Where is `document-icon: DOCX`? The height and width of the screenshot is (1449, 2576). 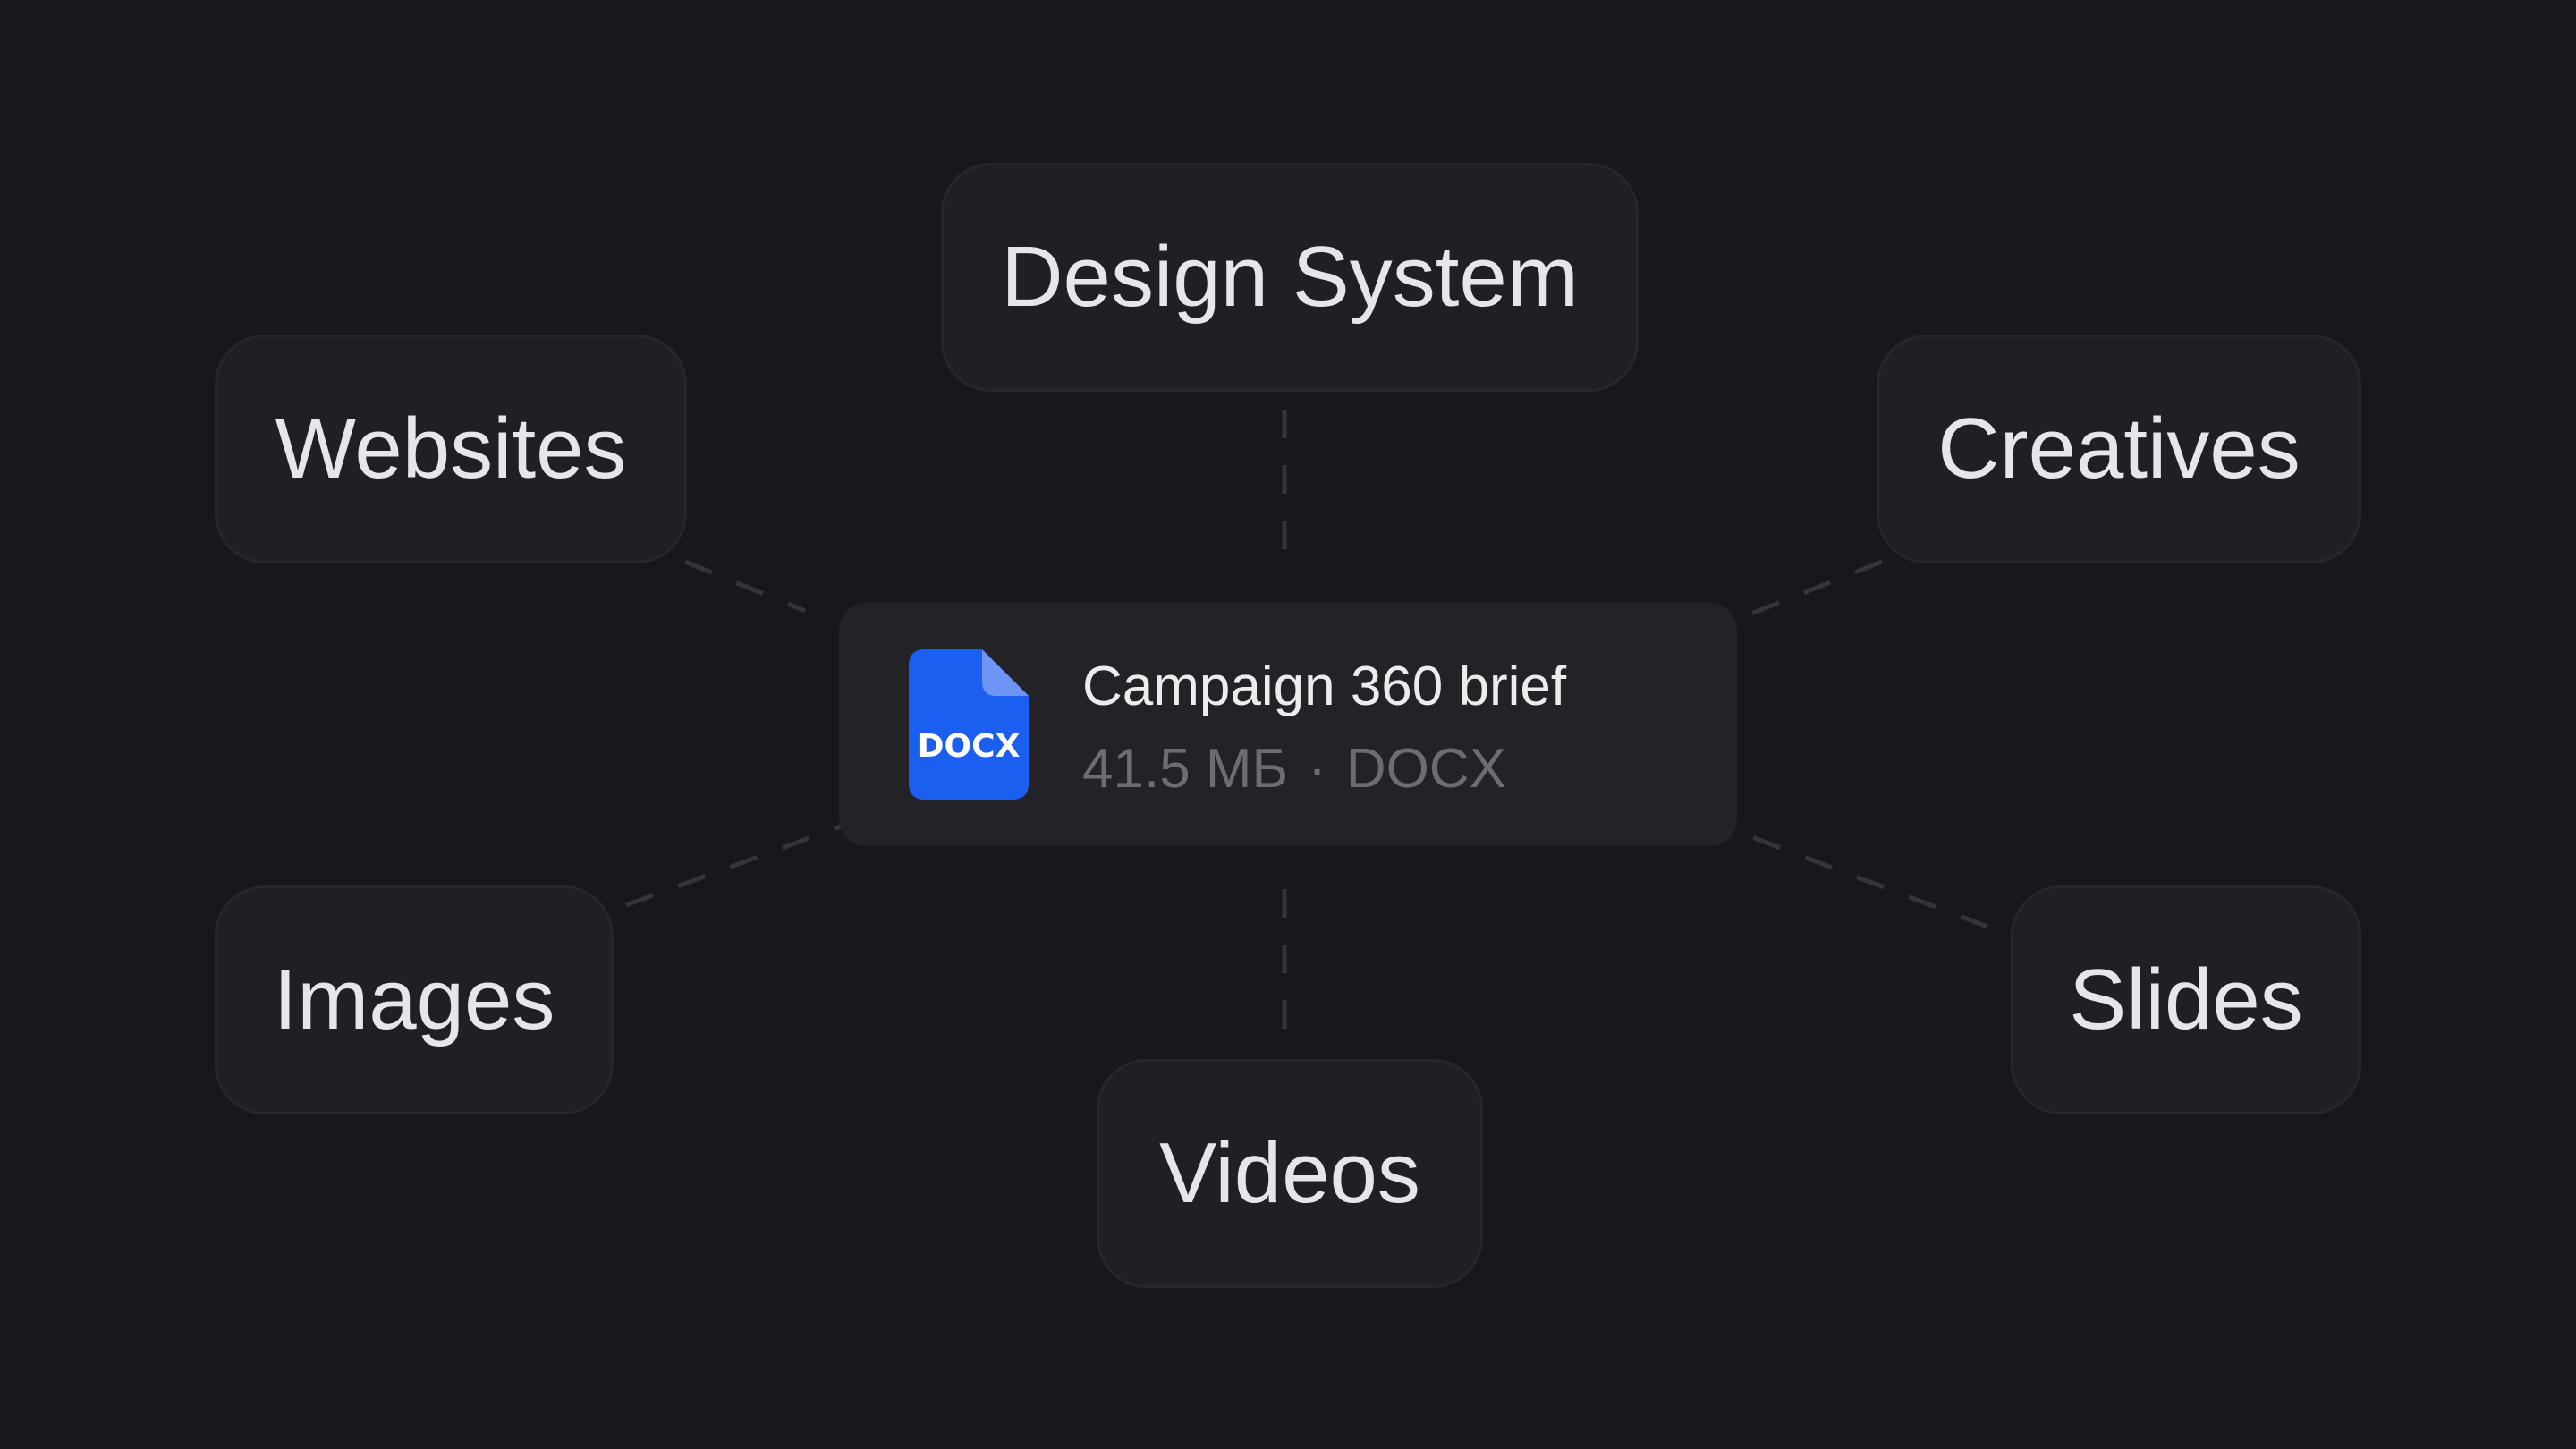 document-icon: DOCX is located at coordinates (969, 724).